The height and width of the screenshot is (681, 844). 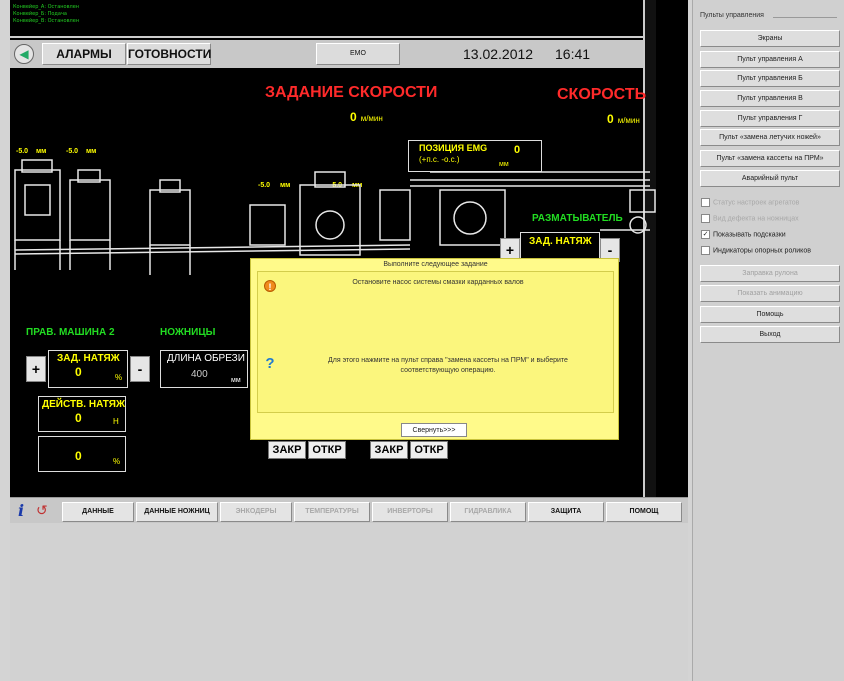 What do you see at coordinates (206, 358) in the screenshot?
I see `cut-length-label: ДЛИНА ОБРЕЗИ` at bounding box center [206, 358].